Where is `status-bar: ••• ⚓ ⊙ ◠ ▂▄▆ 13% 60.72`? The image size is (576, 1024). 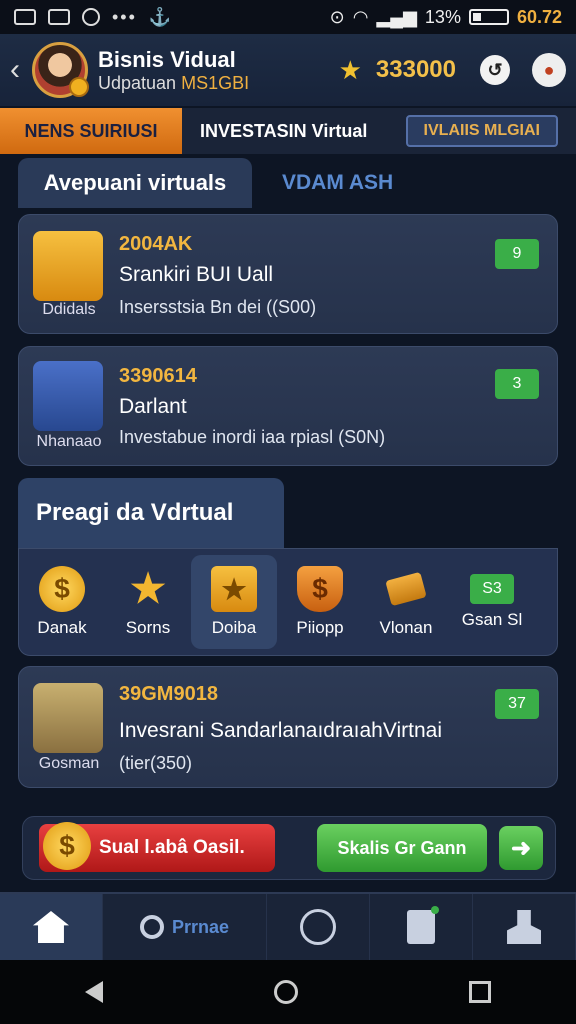 status-bar: ••• ⚓ ⊙ ◠ ▂▄▆ 13% 60.72 is located at coordinates (288, 17).